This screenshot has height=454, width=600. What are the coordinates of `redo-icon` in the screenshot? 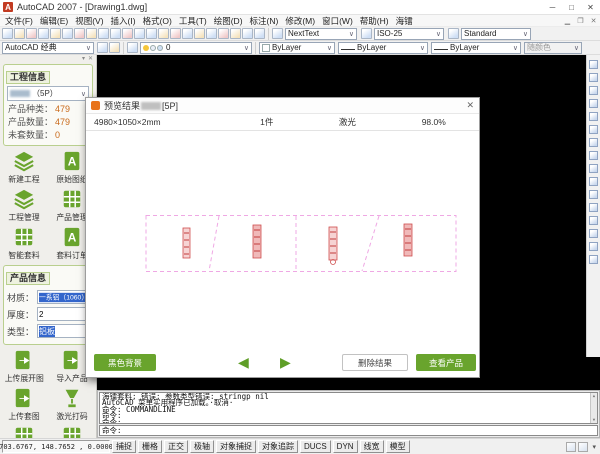 It's located at (139, 33).